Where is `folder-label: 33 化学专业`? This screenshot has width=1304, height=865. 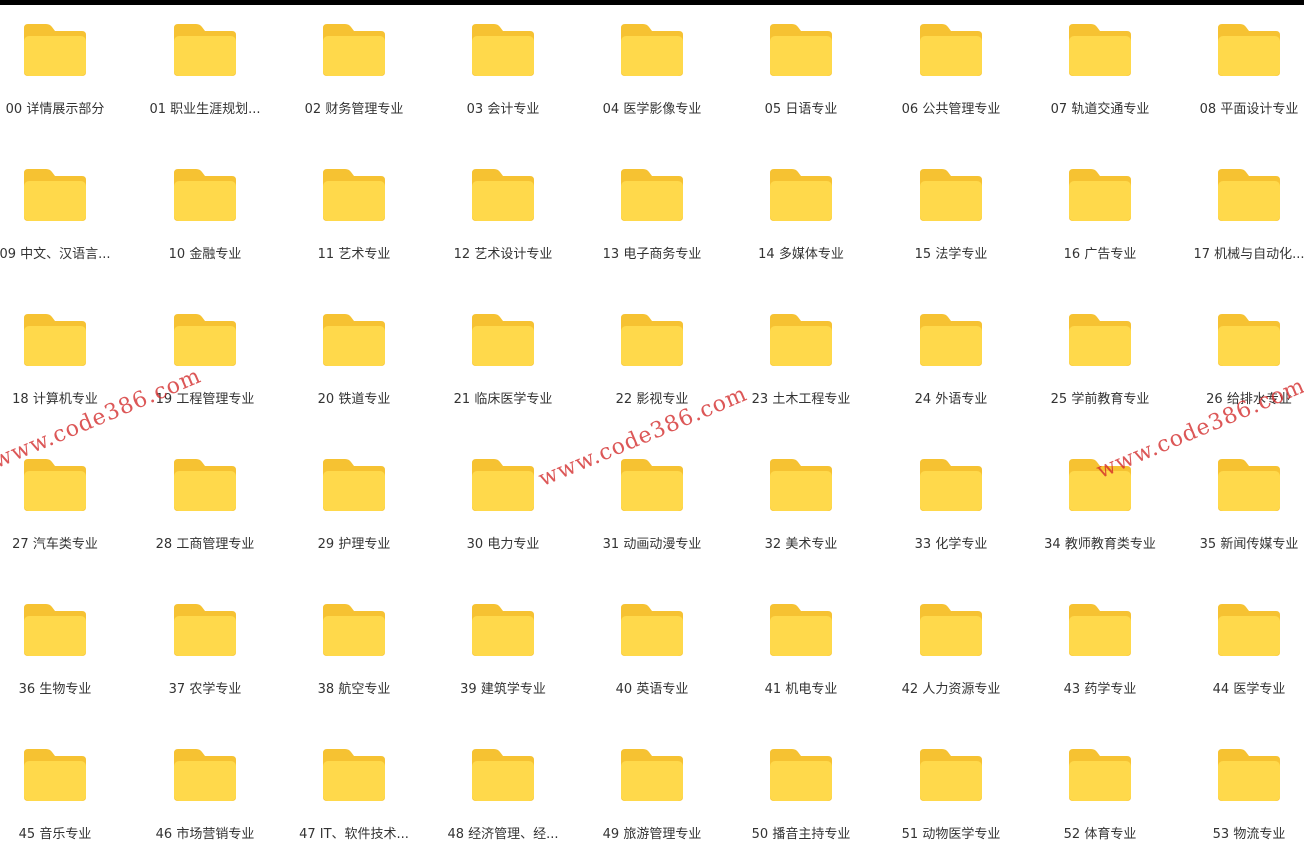 folder-label: 33 化学专业 is located at coordinates (951, 544).